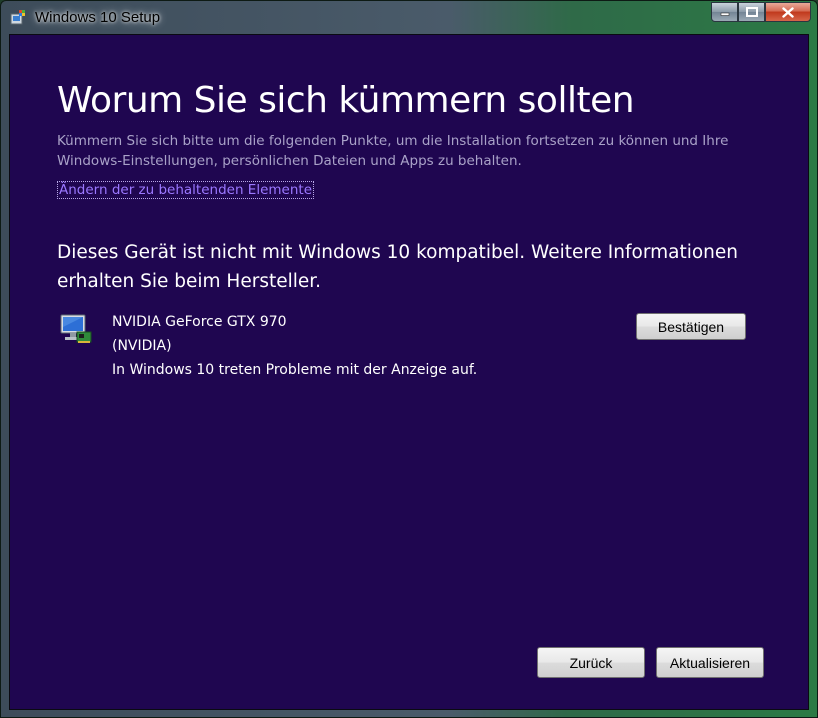  I want to click on display-adapter-icon, so click(76, 328).